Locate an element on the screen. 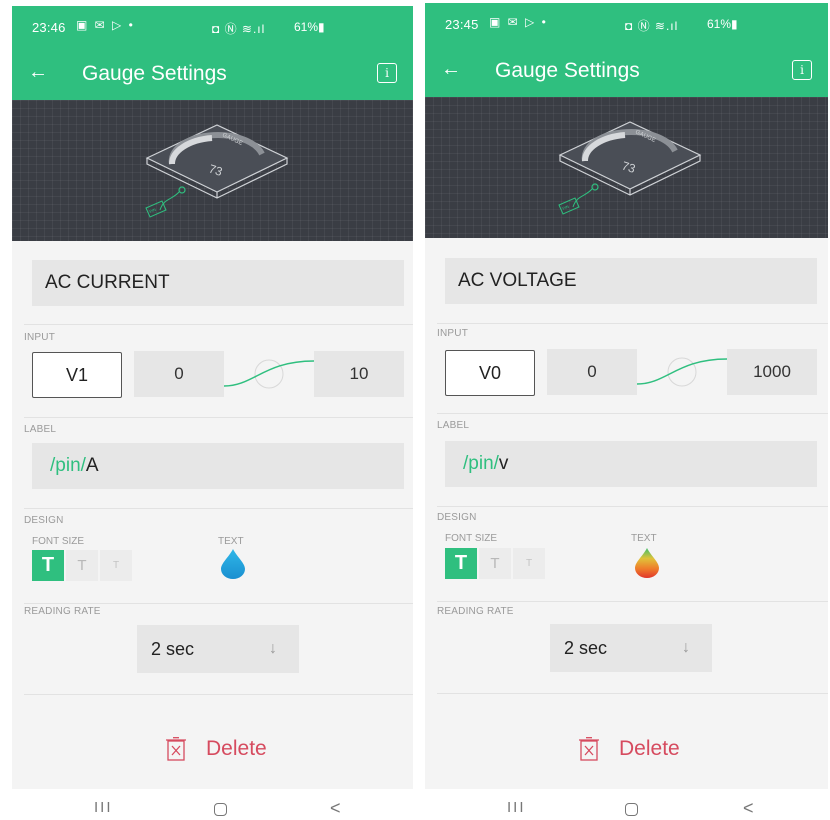 The image size is (830, 820). label-unit-text: v is located at coordinates (503, 463).